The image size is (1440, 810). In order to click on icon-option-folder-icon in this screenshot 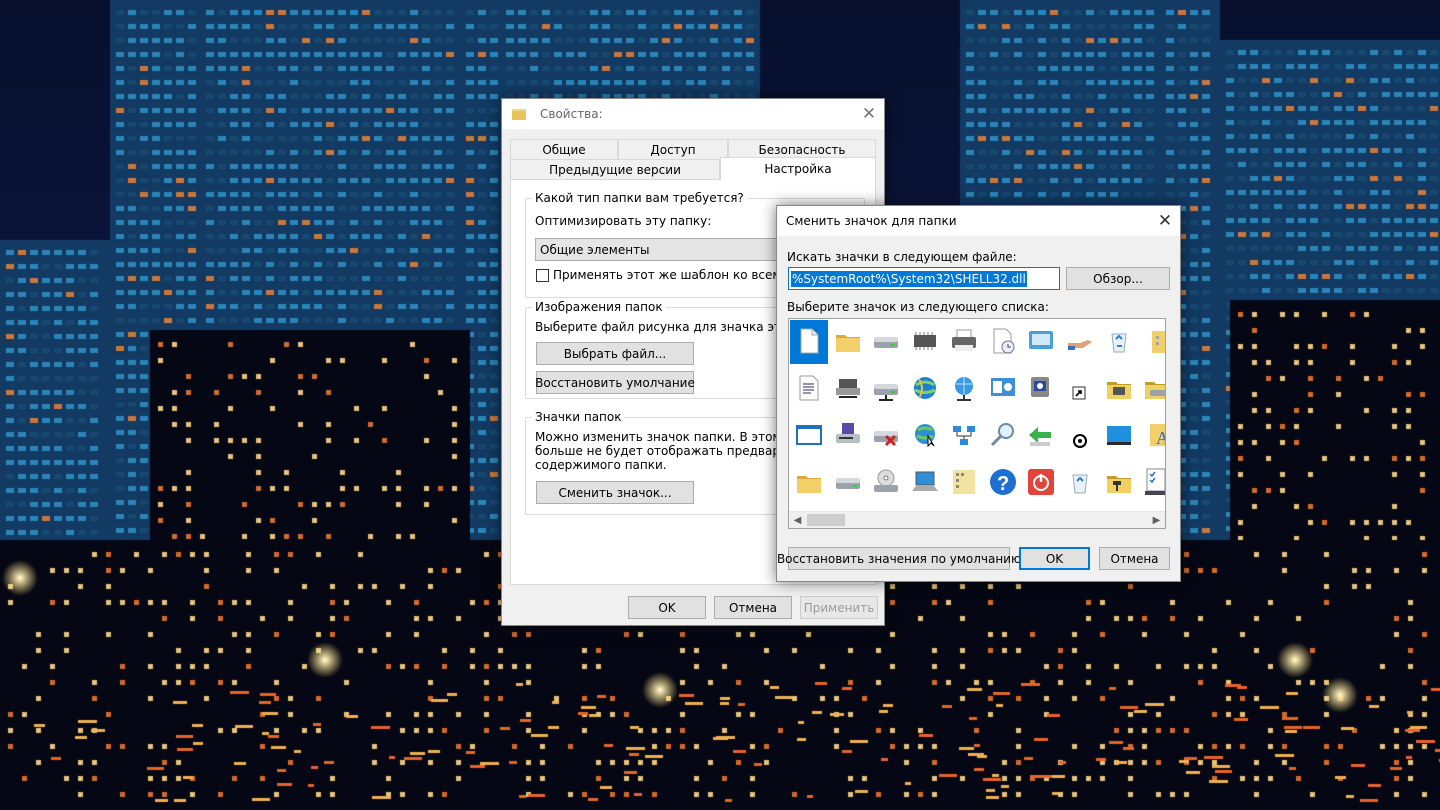, I will do `click(848, 342)`.